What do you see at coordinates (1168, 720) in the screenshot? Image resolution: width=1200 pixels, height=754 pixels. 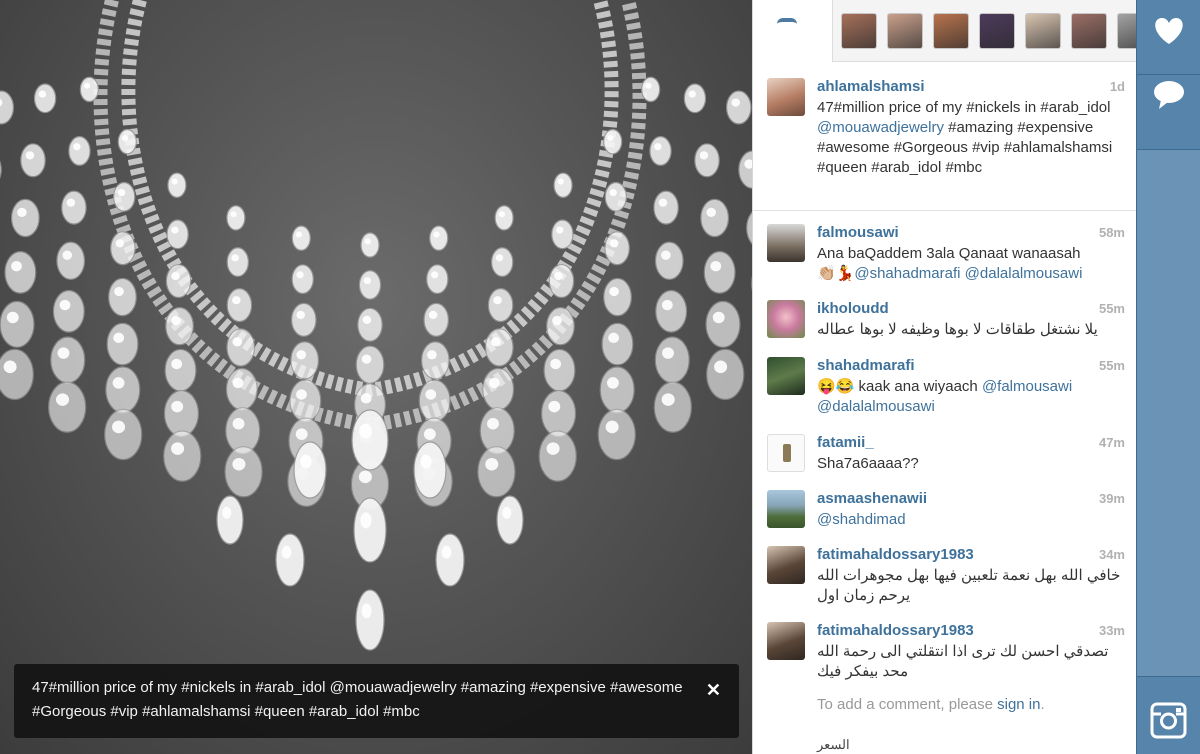 I see `instagram-camera-icon` at bounding box center [1168, 720].